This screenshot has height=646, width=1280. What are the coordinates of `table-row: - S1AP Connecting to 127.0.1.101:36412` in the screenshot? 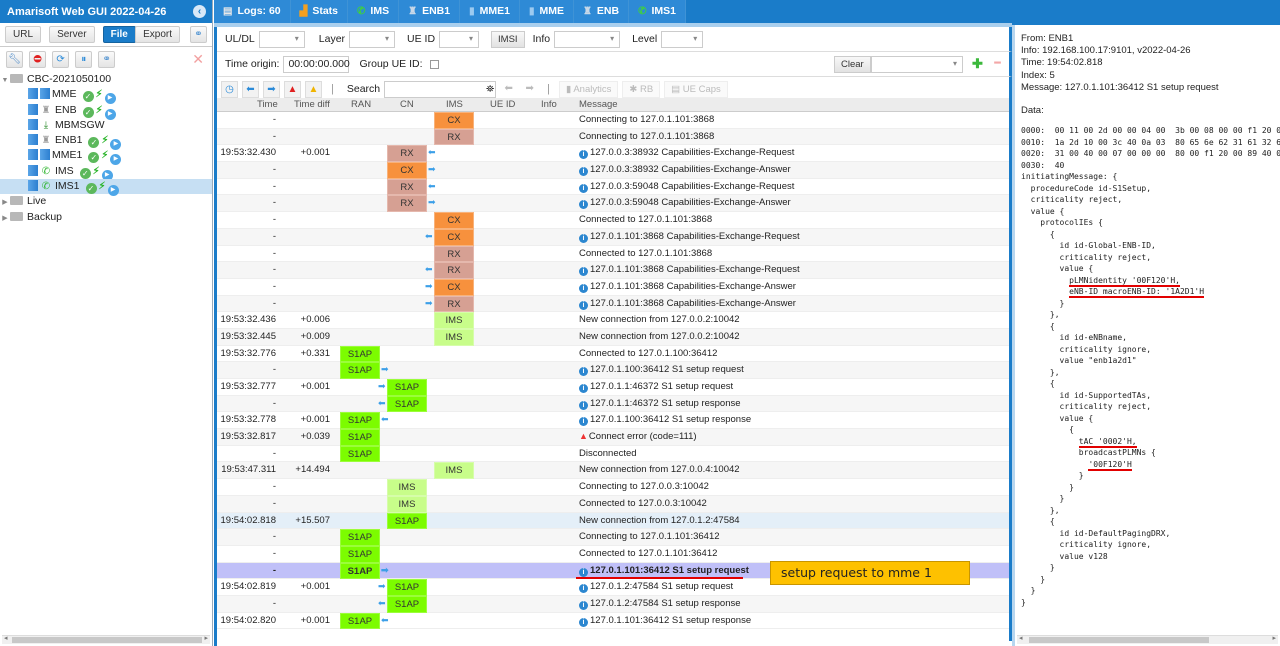 It's located at (613, 537).